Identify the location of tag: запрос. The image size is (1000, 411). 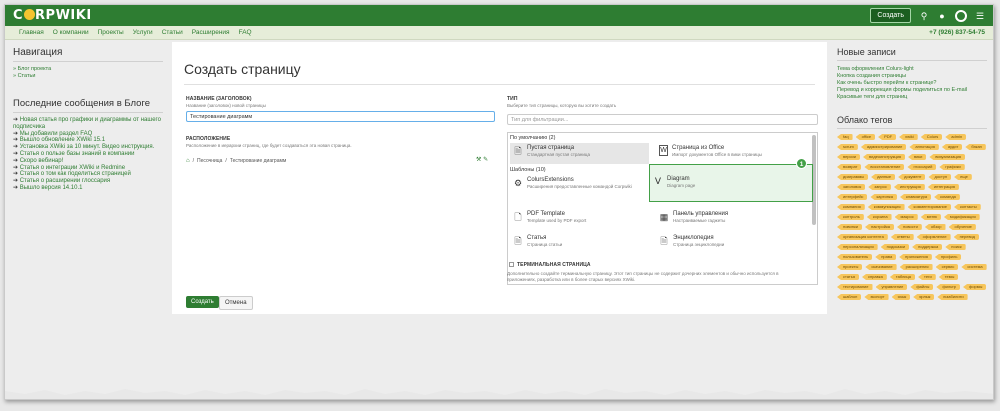
(879, 187).